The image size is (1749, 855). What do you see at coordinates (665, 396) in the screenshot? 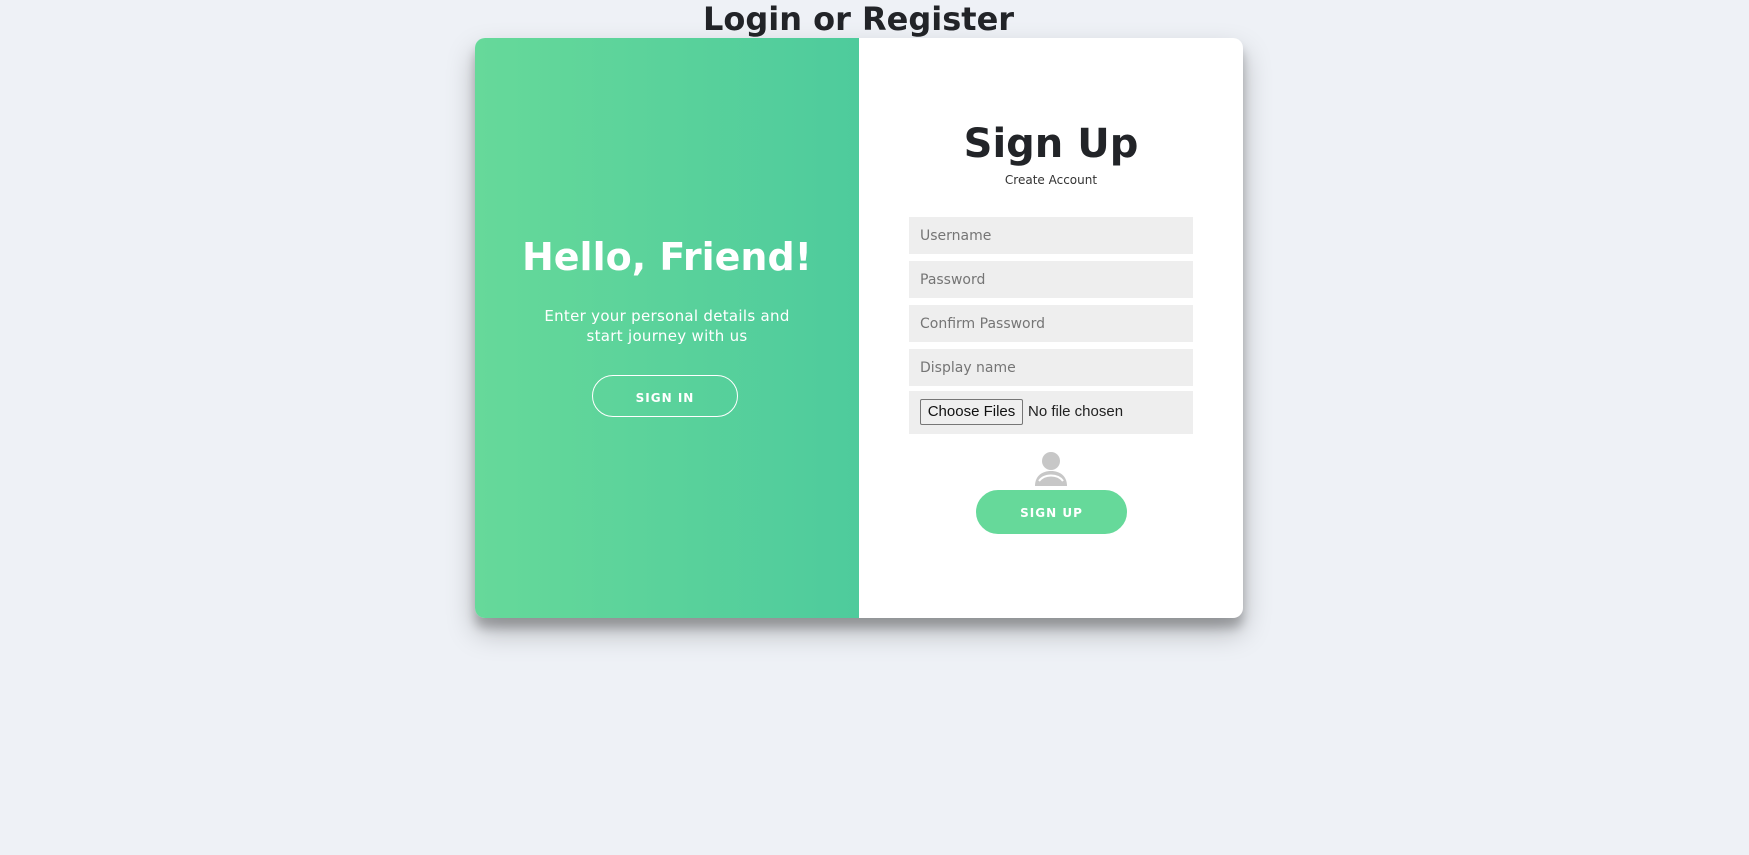
I see `sign-in-button: SIGN IN` at bounding box center [665, 396].